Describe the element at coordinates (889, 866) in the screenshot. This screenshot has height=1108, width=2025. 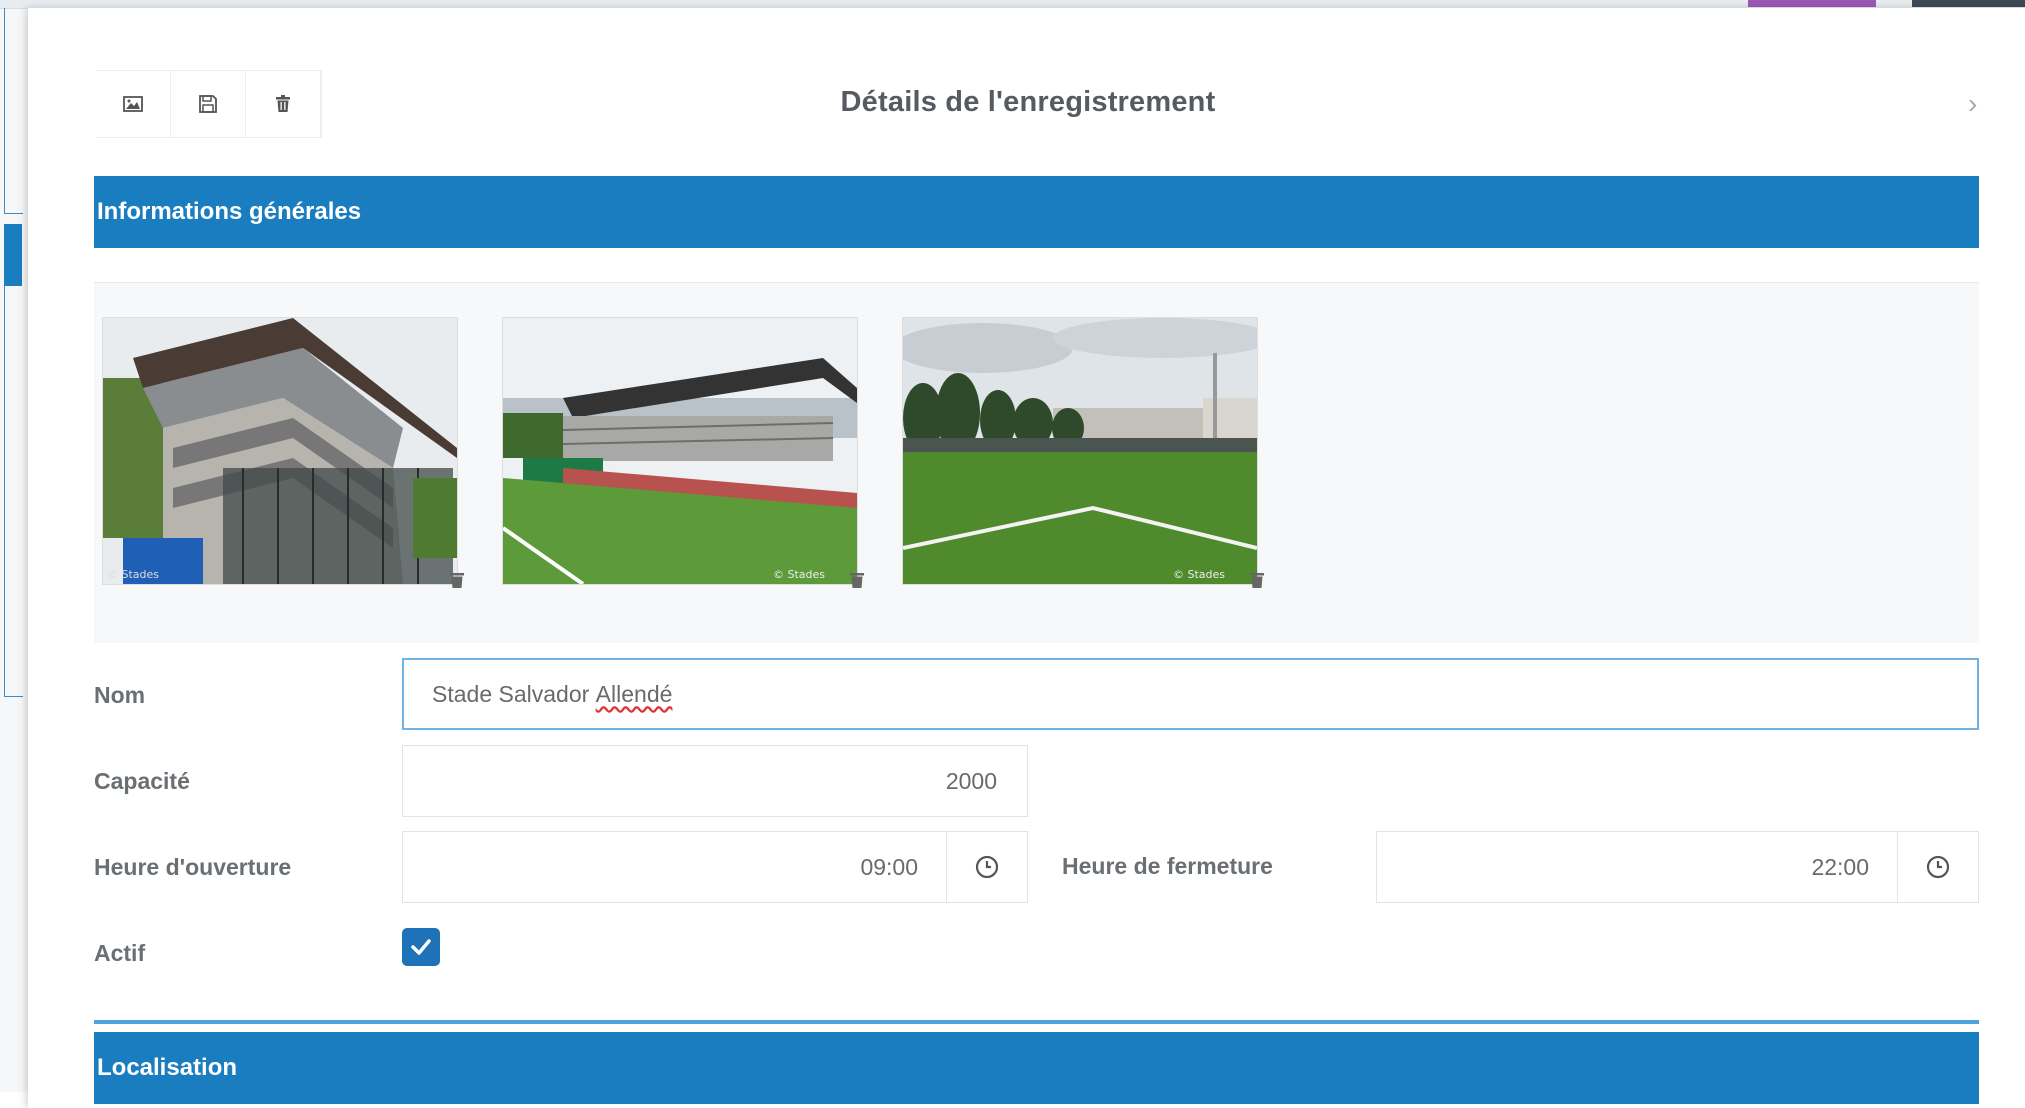
I see `ouverture-value: 09:00` at that location.